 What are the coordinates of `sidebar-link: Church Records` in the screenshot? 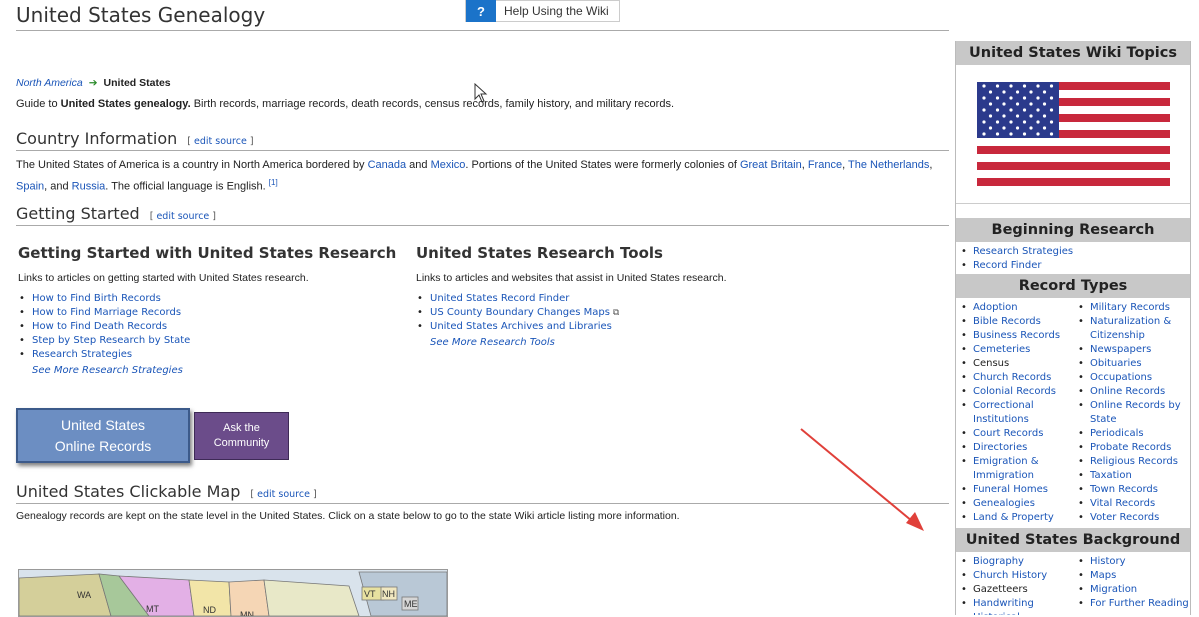 It's located at (1014, 378).